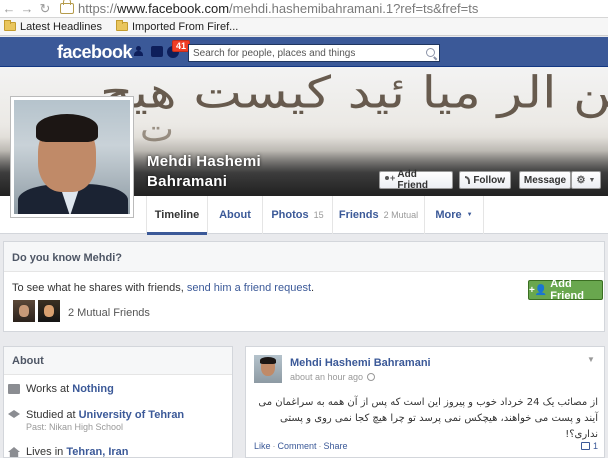  Describe the element at coordinates (61, 26) in the screenshot. I see `bookmark-label: Latest Headlines` at that location.